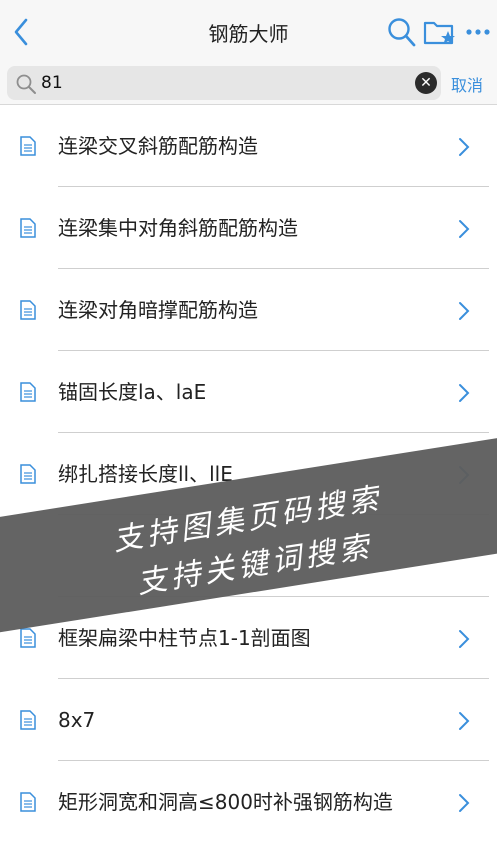 This screenshot has width=497, height=843. What do you see at coordinates (158, 310) in the screenshot?
I see `list-item-label: 连梁对角暗撑配筋构造` at bounding box center [158, 310].